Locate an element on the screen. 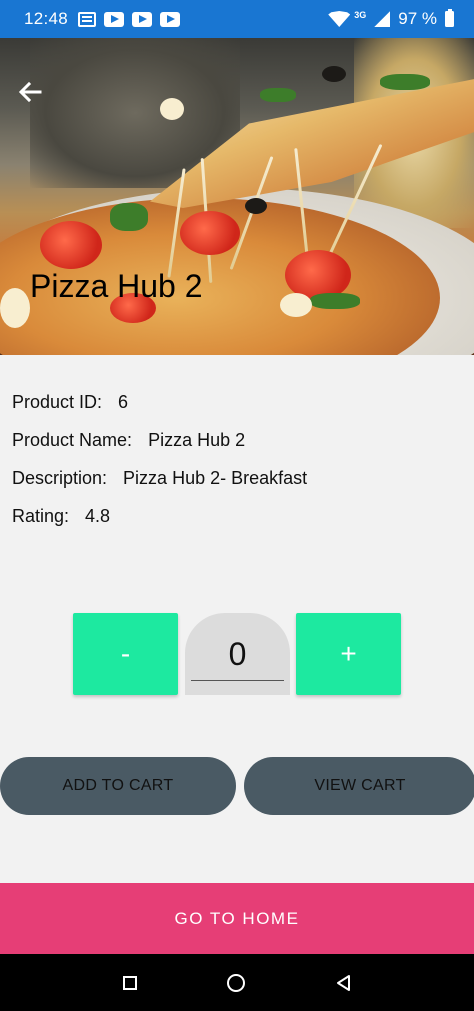 The width and height of the screenshot is (474, 1011). rating-value: 4.8 is located at coordinates (98, 515).